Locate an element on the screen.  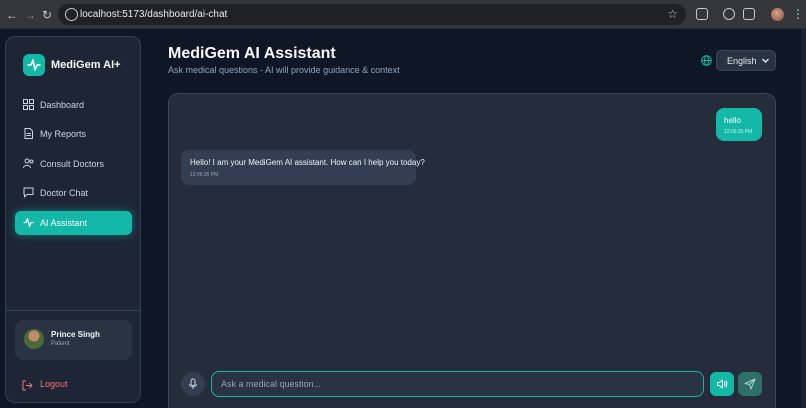
microphone-button is located at coordinates (193, 384).